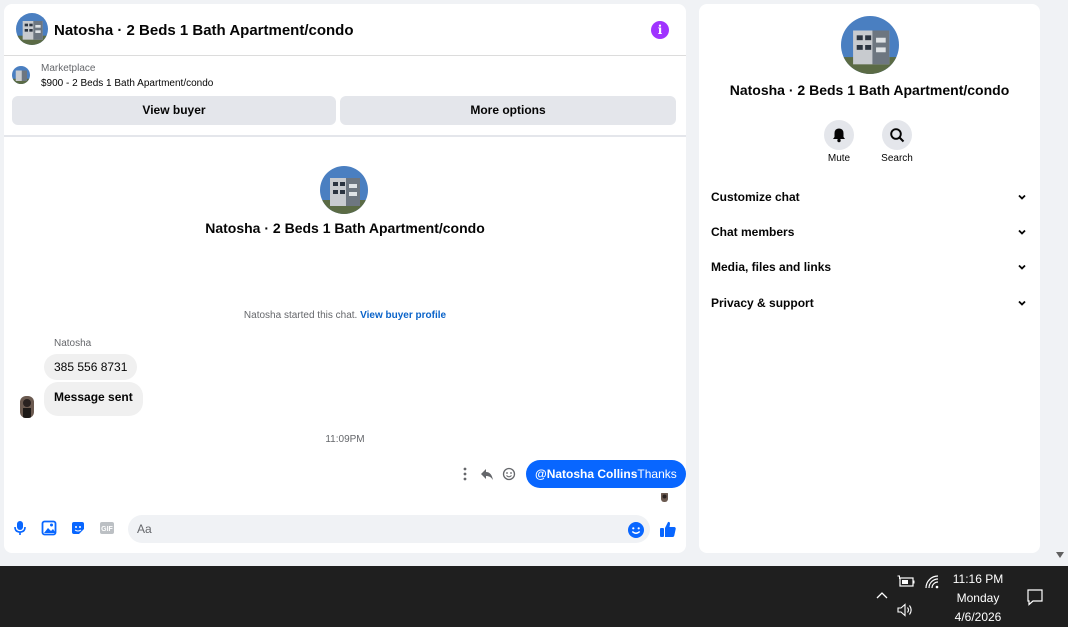 The width and height of the screenshot is (1068, 627). I want to click on show-hidden-icons-chevron-icon, so click(882, 595).